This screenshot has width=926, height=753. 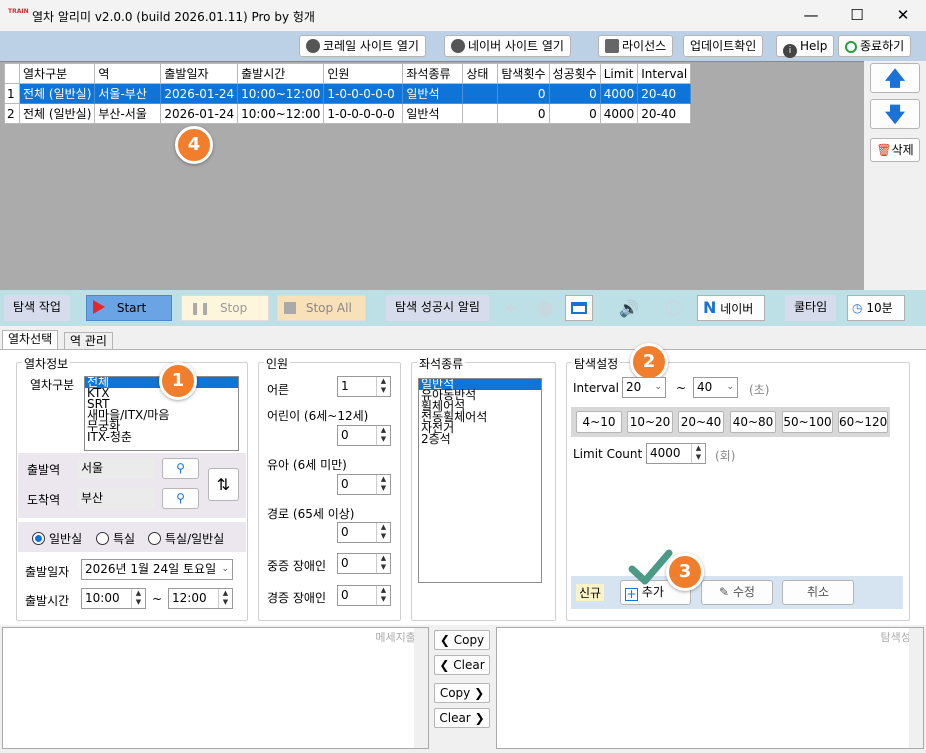 I want to click on crosshair-icon: ✚, so click(x=511, y=309).